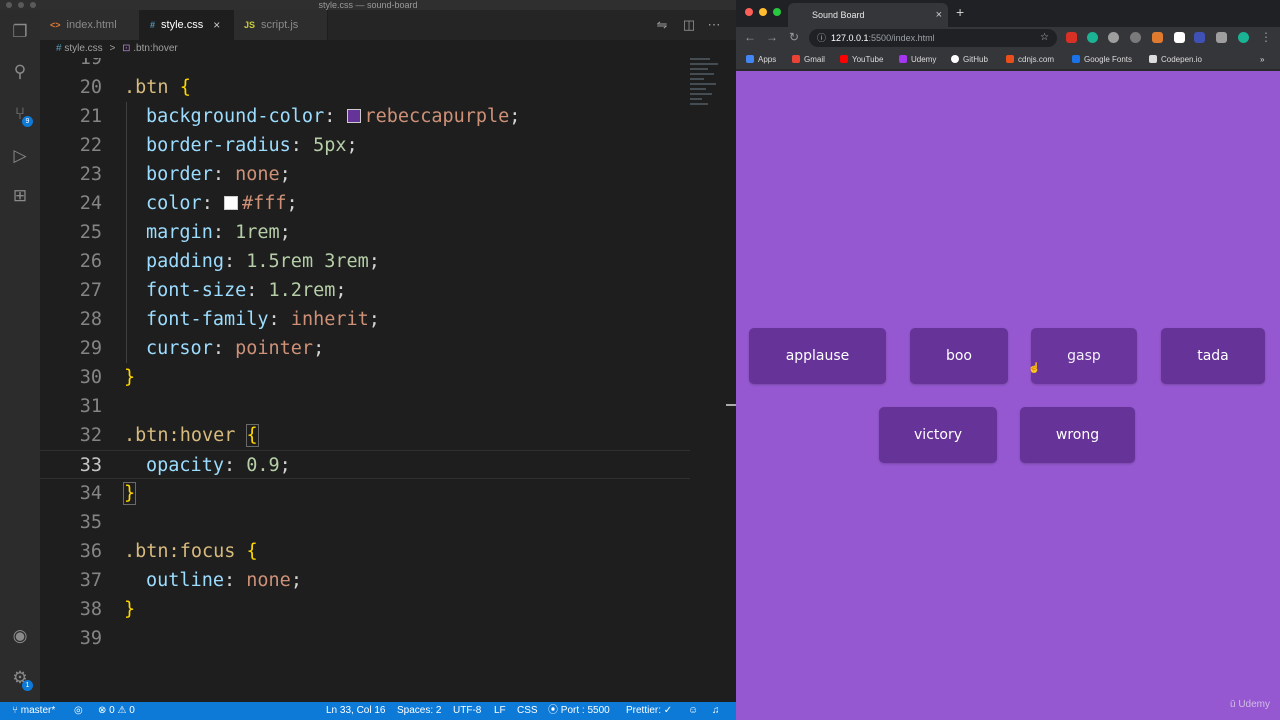 This screenshot has height=720, width=1280. What do you see at coordinates (1077, 435) in the screenshot?
I see `sound-button-wrong: wrong` at bounding box center [1077, 435].